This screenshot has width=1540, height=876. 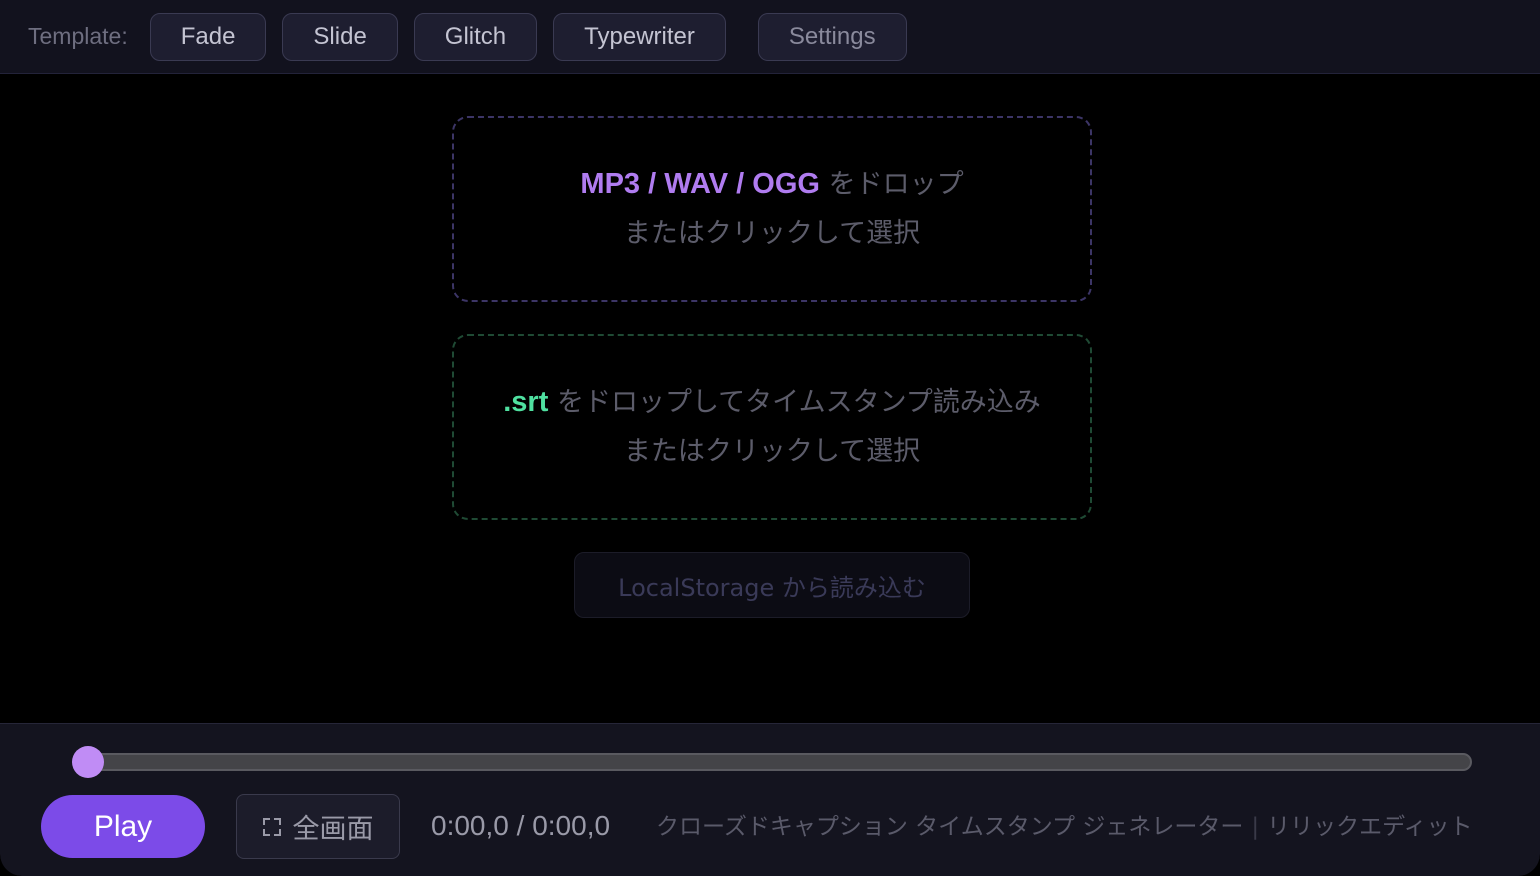 I want to click on audio-formats: MP3 / WAV / OGG, so click(x=700, y=184).